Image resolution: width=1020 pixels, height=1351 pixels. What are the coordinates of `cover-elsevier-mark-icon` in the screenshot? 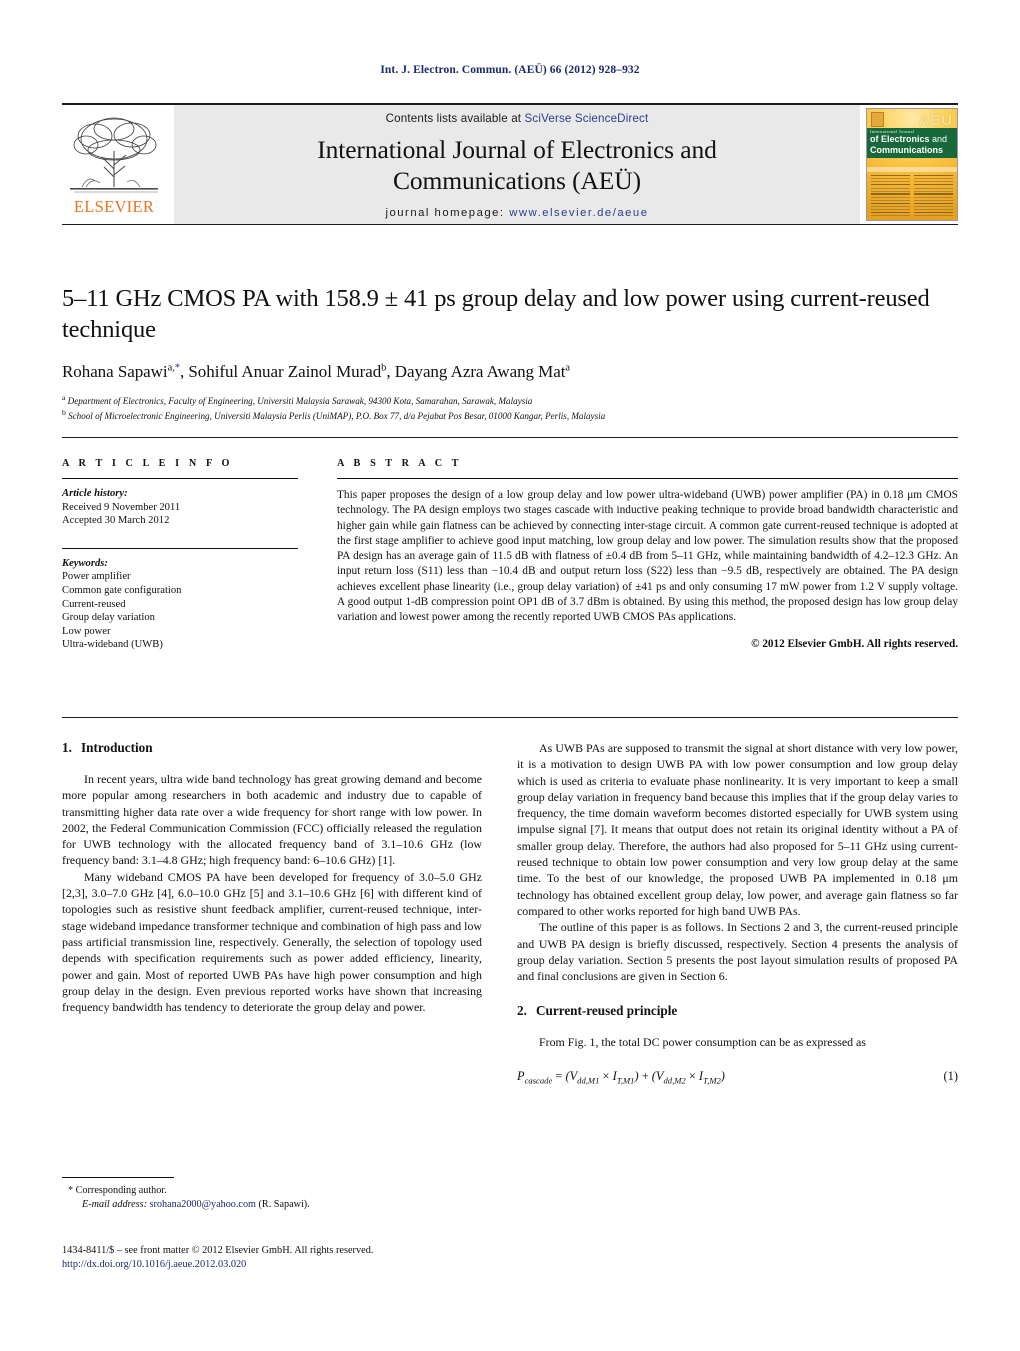 It's located at (877, 119).